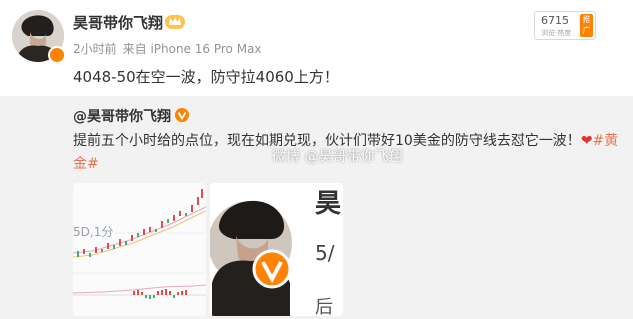  I want to click on author-name: 昊哥带你飞翔, so click(118, 22).